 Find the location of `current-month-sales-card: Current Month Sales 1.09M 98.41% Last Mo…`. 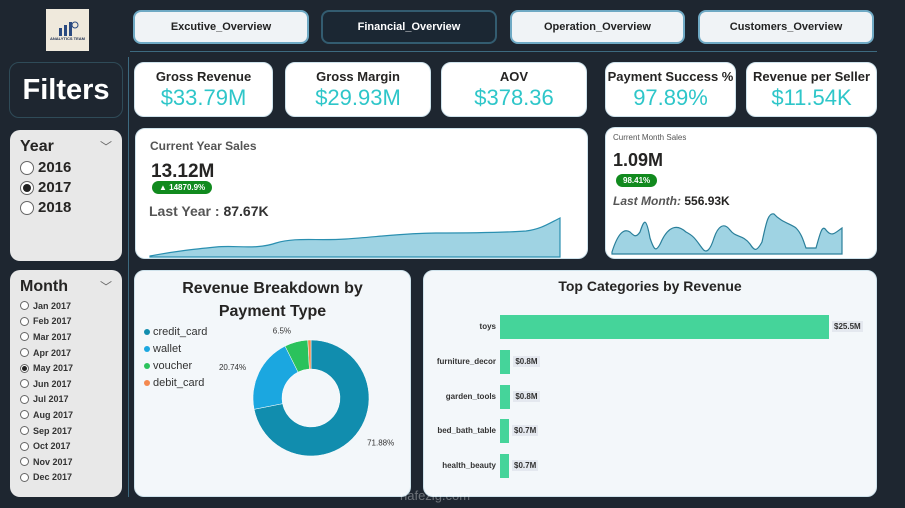

current-month-sales-card: Current Month Sales 1.09M 98.41% Last Mo… is located at coordinates (741, 193).